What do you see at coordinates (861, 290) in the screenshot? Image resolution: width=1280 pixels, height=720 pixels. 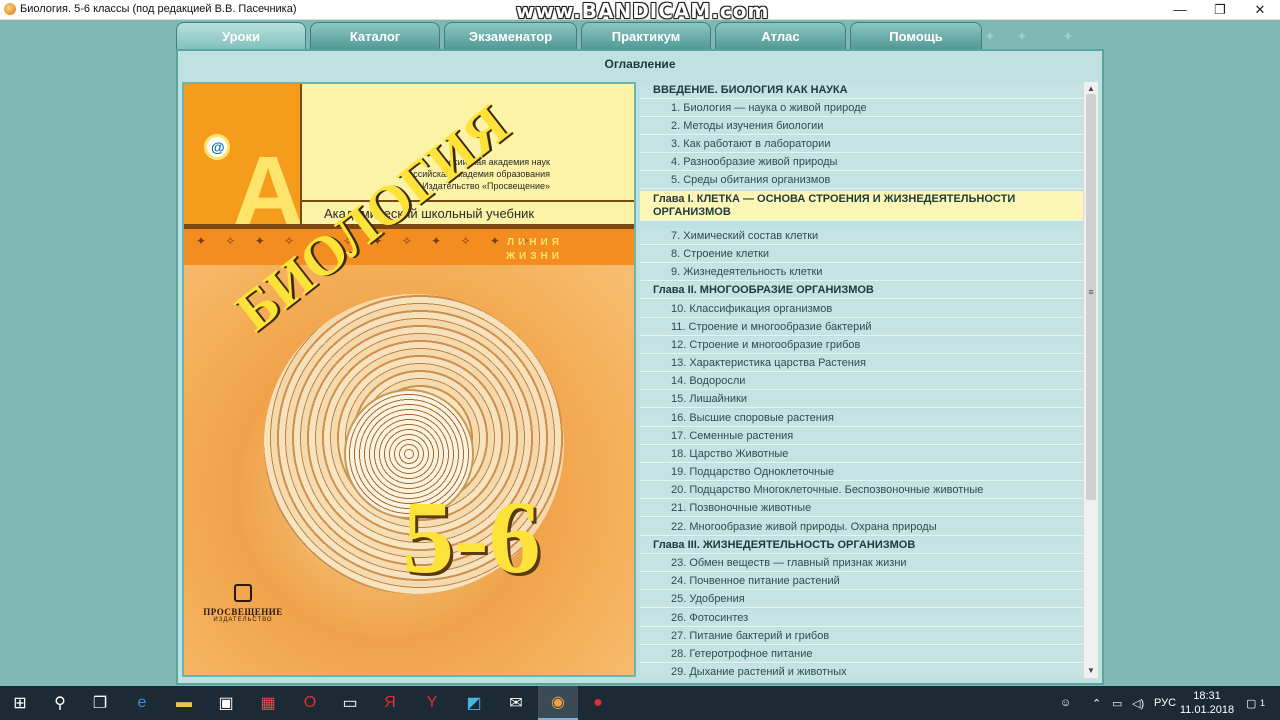 I see `toc-chapter: Глава II. МНОГООБРАЗИЕ ОРГАНИЗМОВ` at bounding box center [861, 290].